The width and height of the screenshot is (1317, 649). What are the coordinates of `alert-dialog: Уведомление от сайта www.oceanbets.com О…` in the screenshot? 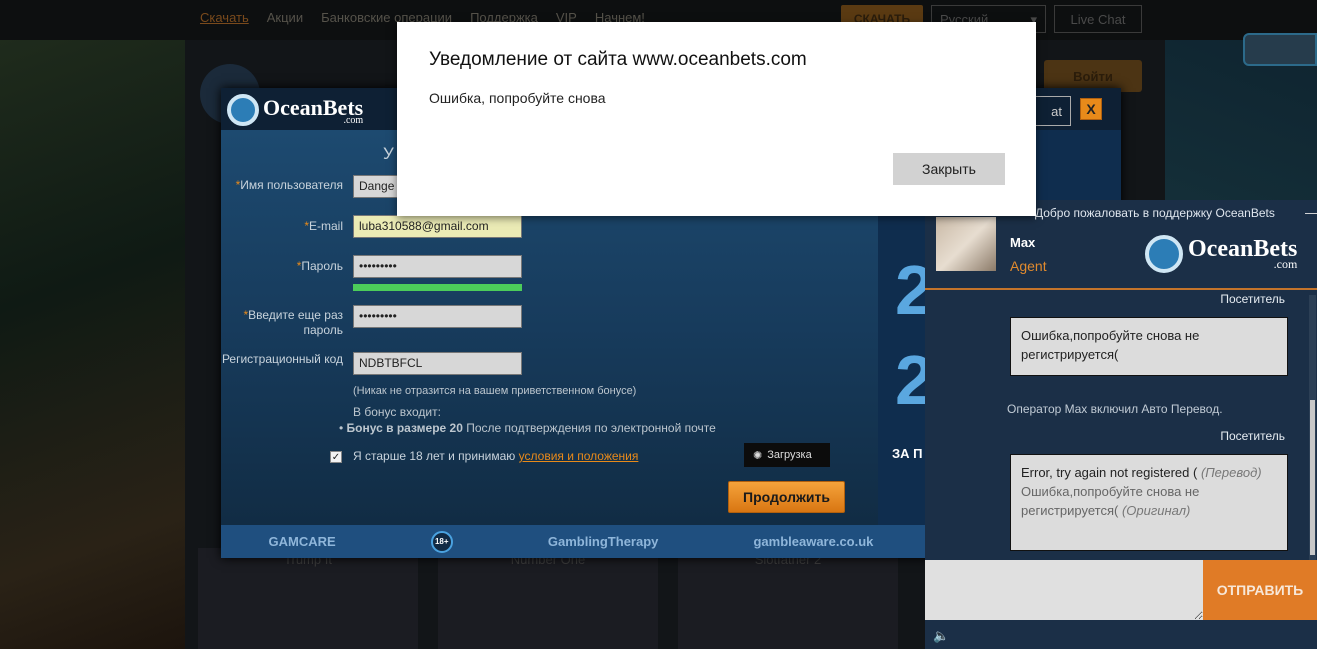 It's located at (716, 119).